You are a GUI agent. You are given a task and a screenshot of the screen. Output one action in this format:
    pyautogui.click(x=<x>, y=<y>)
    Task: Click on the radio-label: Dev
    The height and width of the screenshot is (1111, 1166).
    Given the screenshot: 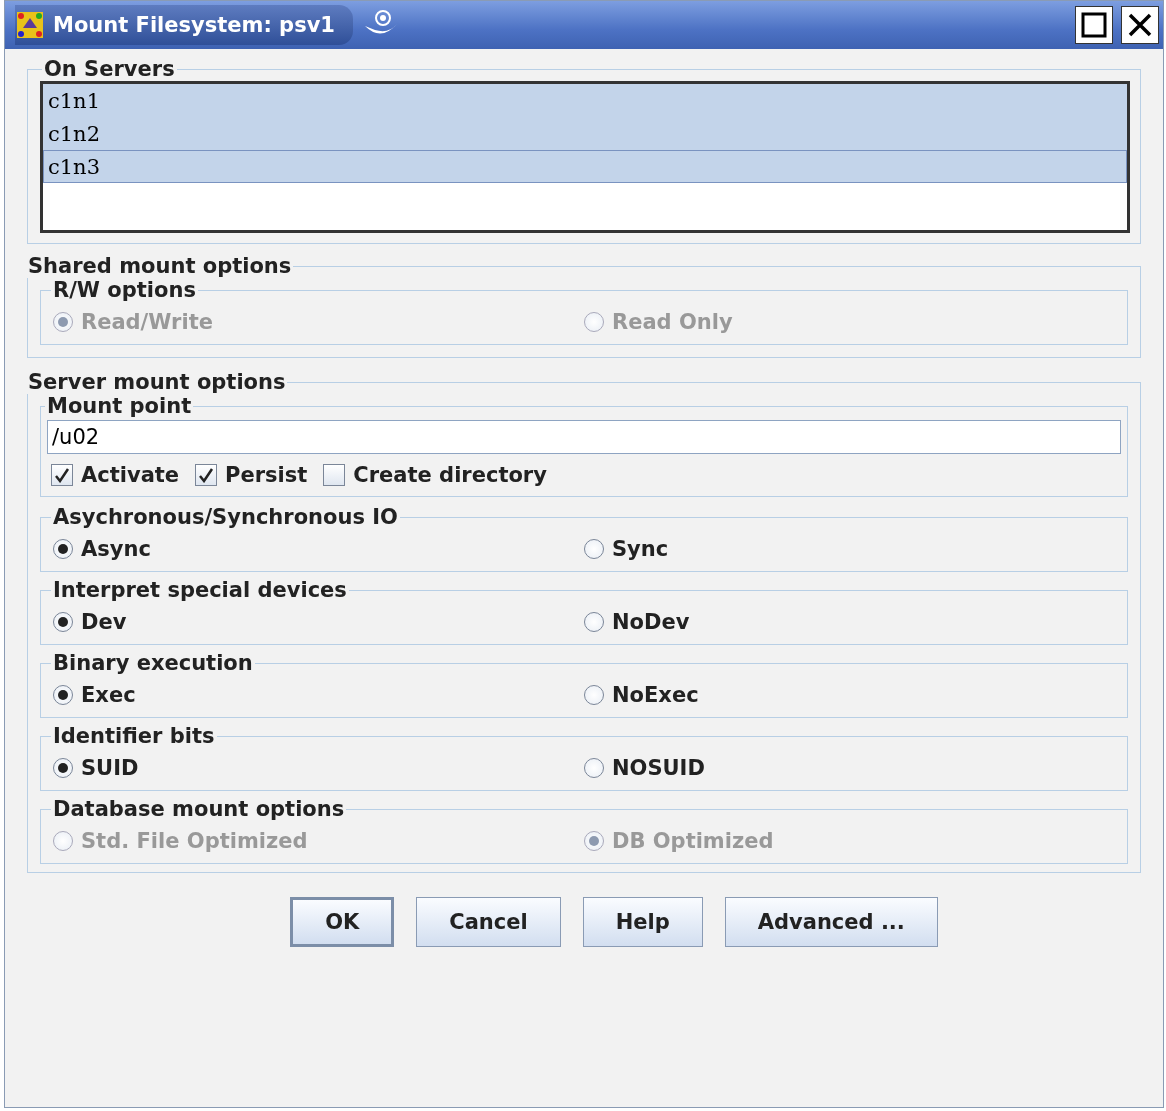 What is the action you would take?
    pyautogui.click(x=104, y=622)
    